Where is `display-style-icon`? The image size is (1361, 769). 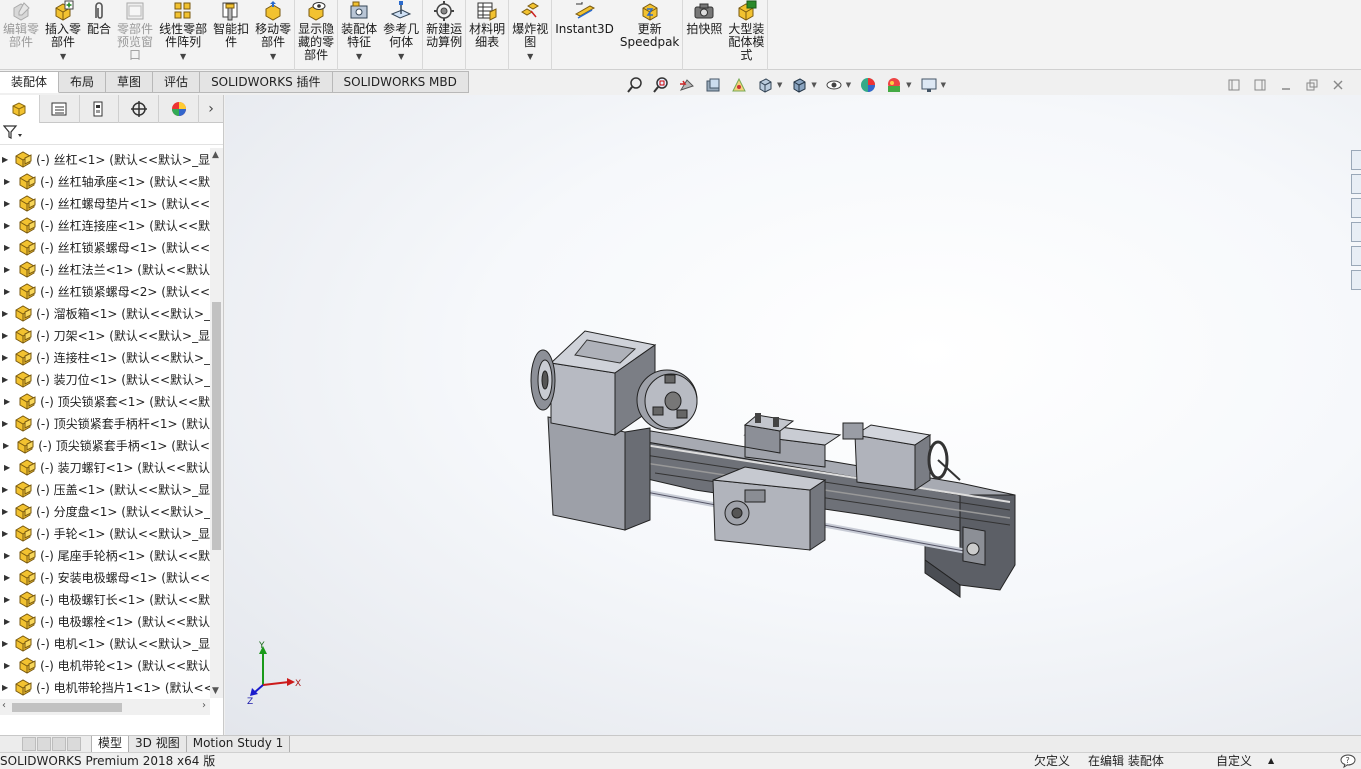
display-style-icon is located at coordinates (799, 85).